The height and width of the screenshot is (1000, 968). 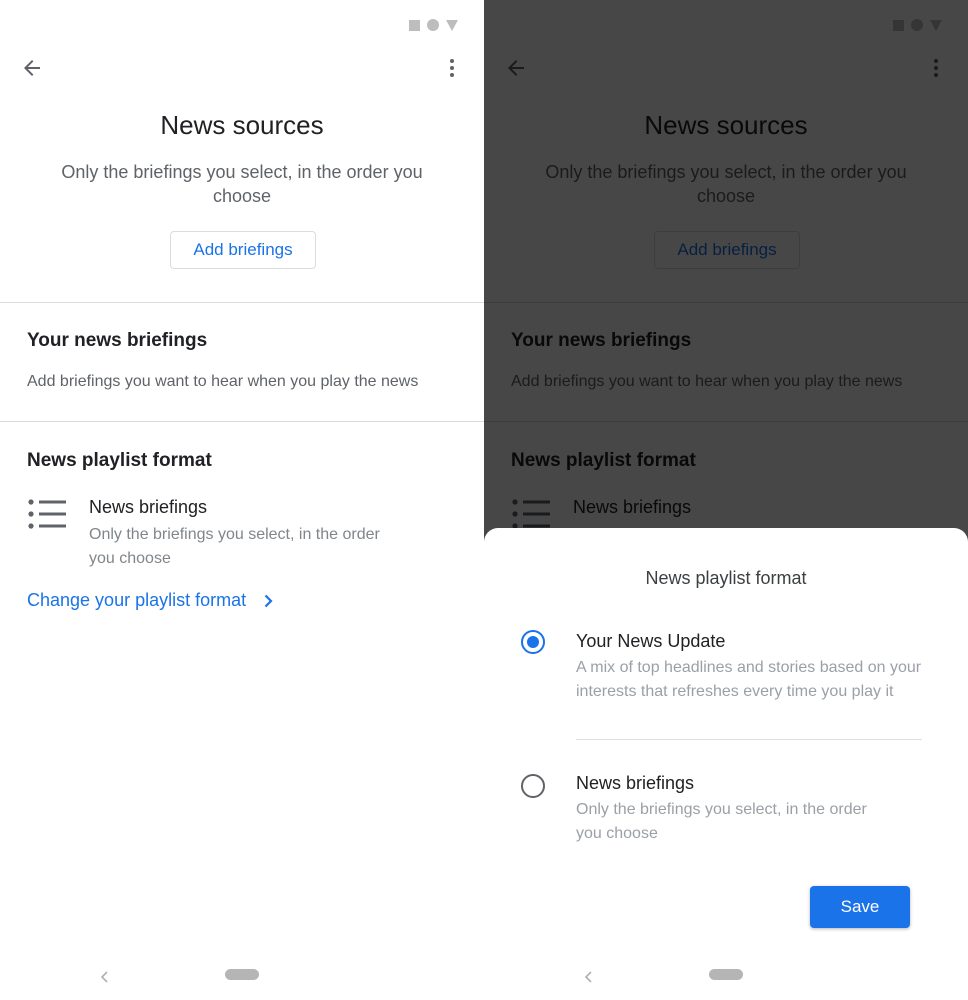 I want to click on status-bar, so click(x=433, y=25).